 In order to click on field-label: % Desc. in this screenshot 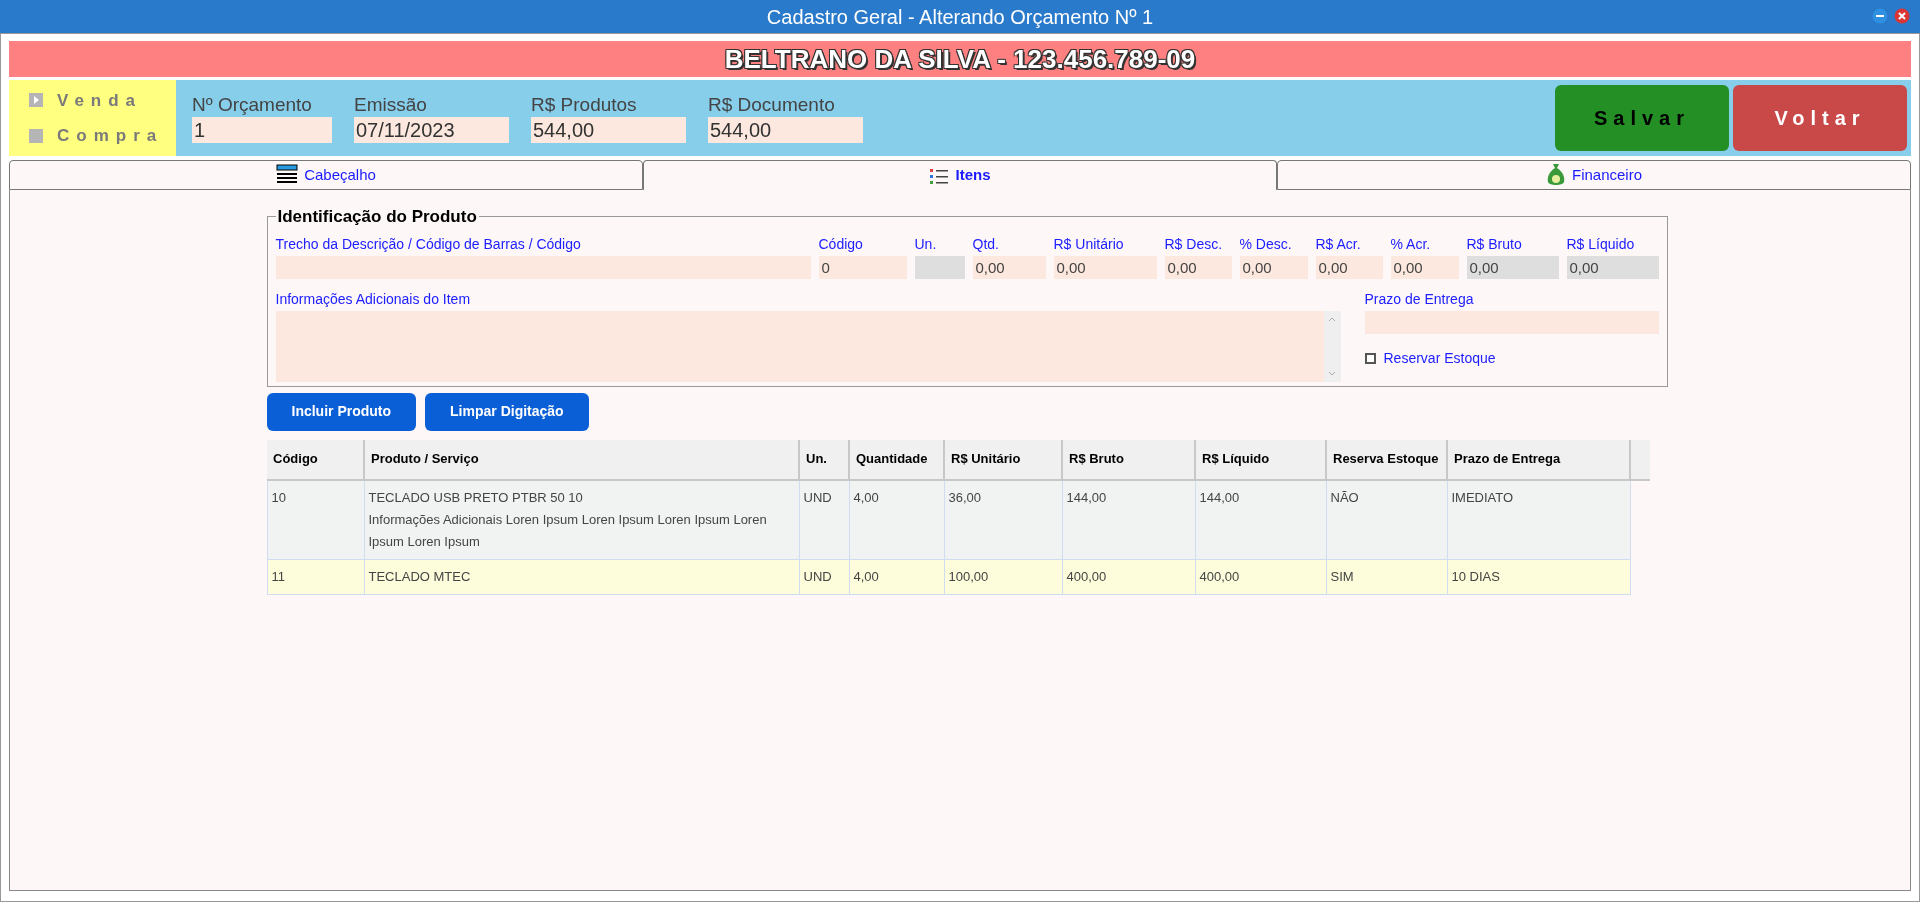, I will do `click(1266, 244)`.